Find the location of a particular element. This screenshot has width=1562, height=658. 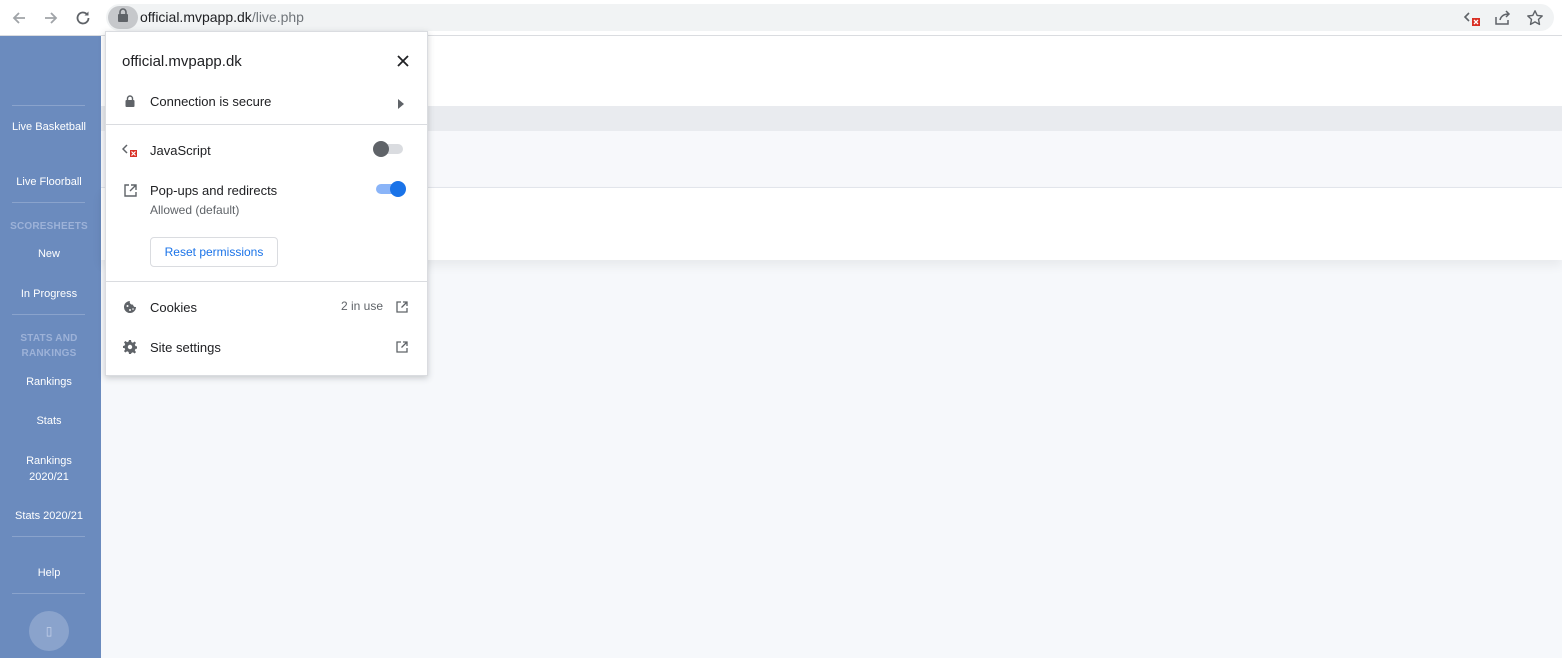

gear-icon is located at coordinates (130, 347).